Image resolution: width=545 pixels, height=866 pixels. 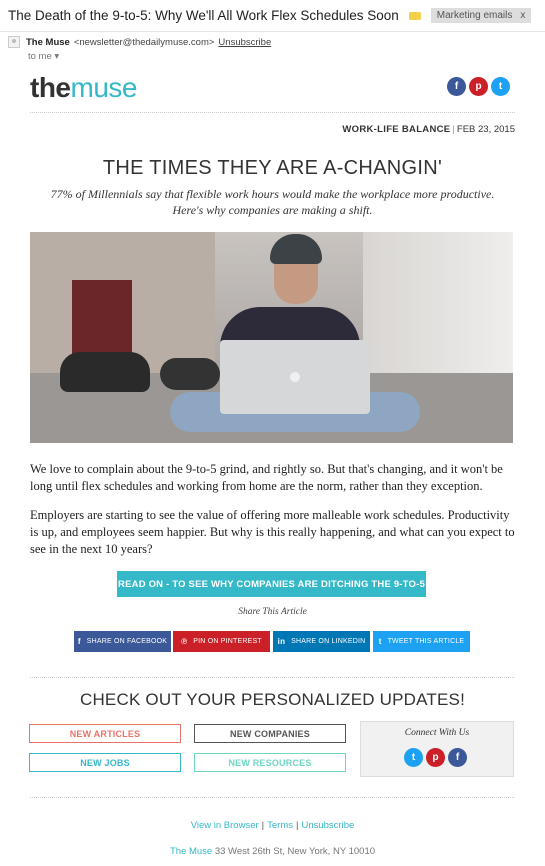 I want to click on connect-box: Connect With Us t p f, so click(x=437, y=749).